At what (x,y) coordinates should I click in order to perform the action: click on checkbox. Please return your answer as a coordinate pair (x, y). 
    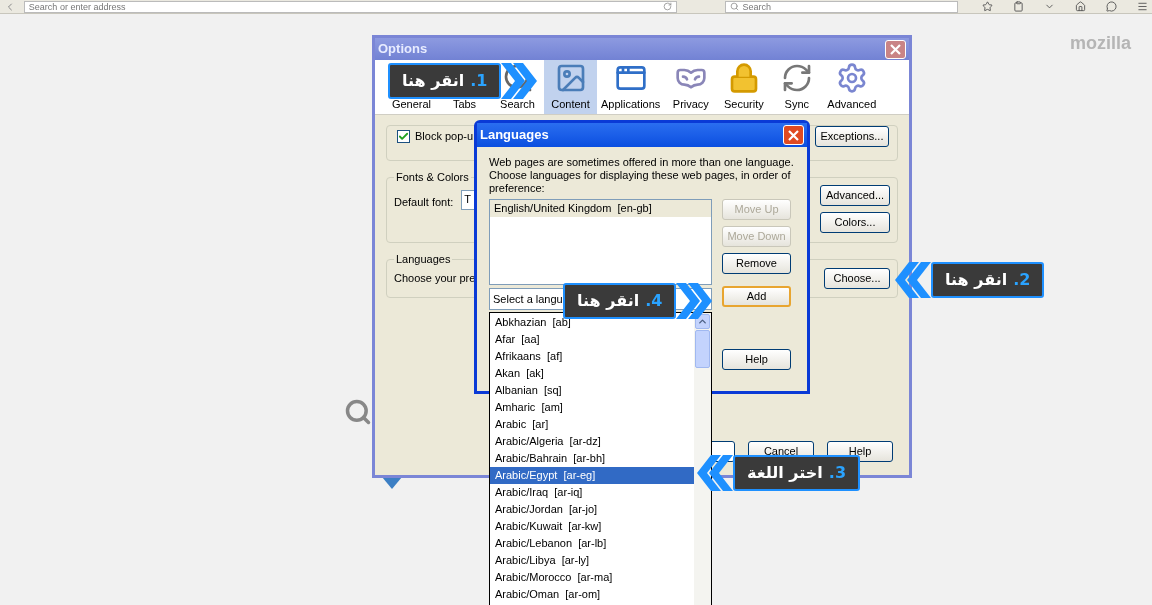
    Looking at the image, I should click on (403, 136).